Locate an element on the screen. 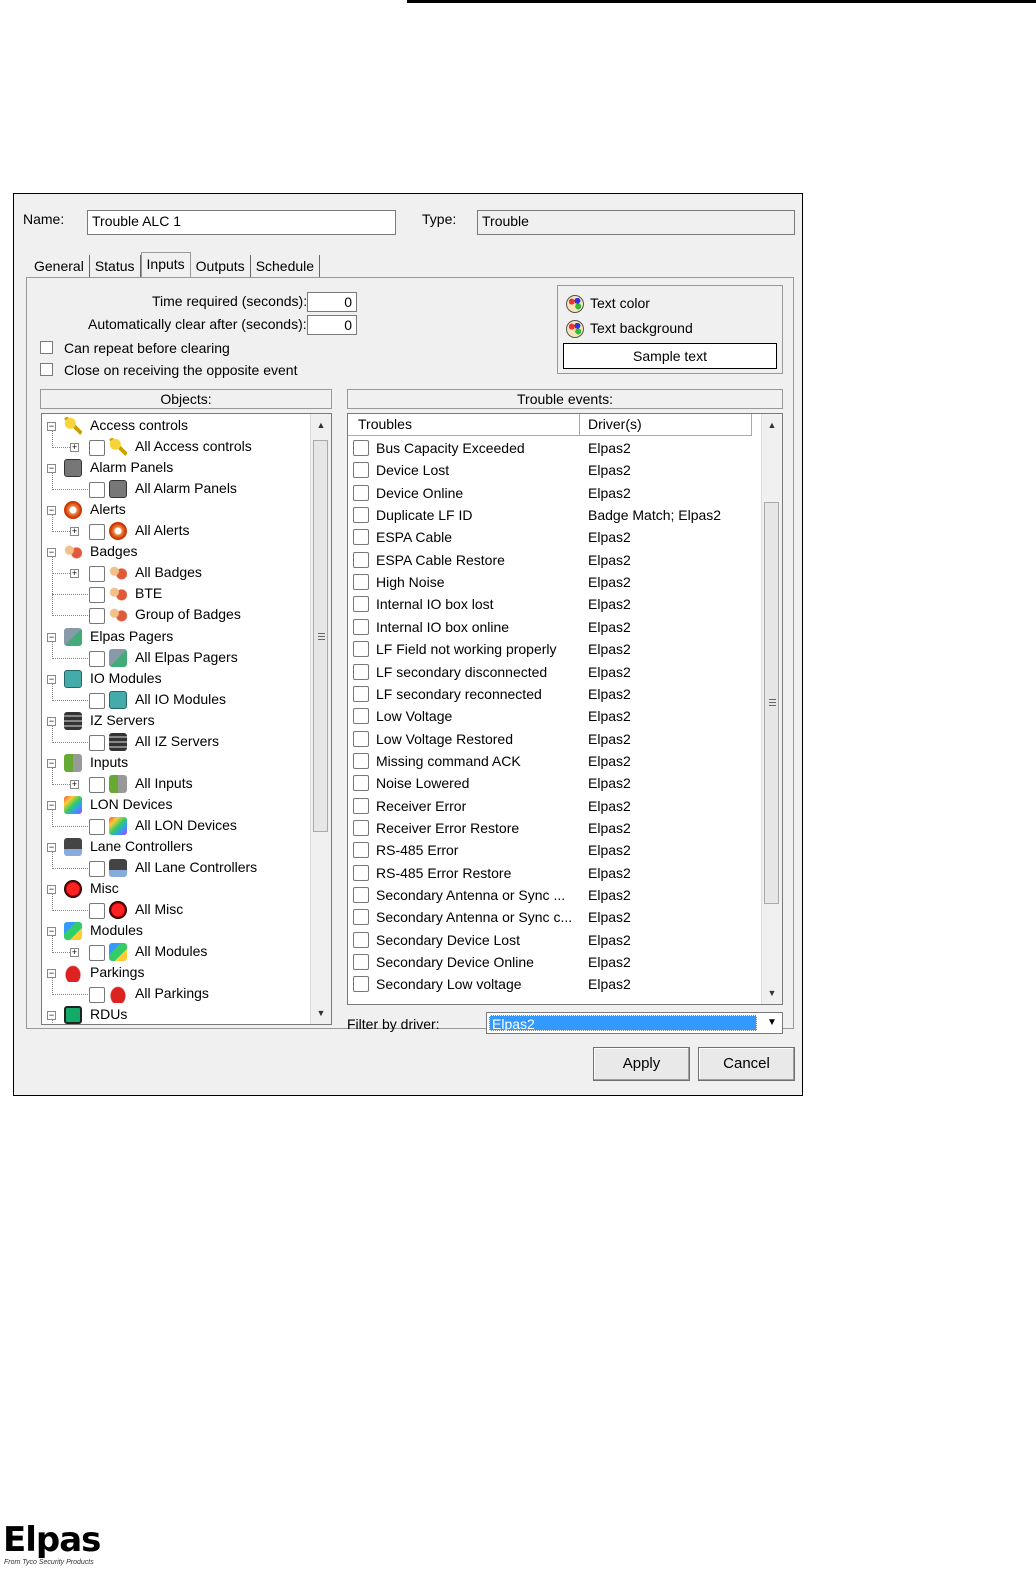 The height and width of the screenshot is (1571, 1036). tree-group-item: − Alerts is located at coordinates (176, 510).